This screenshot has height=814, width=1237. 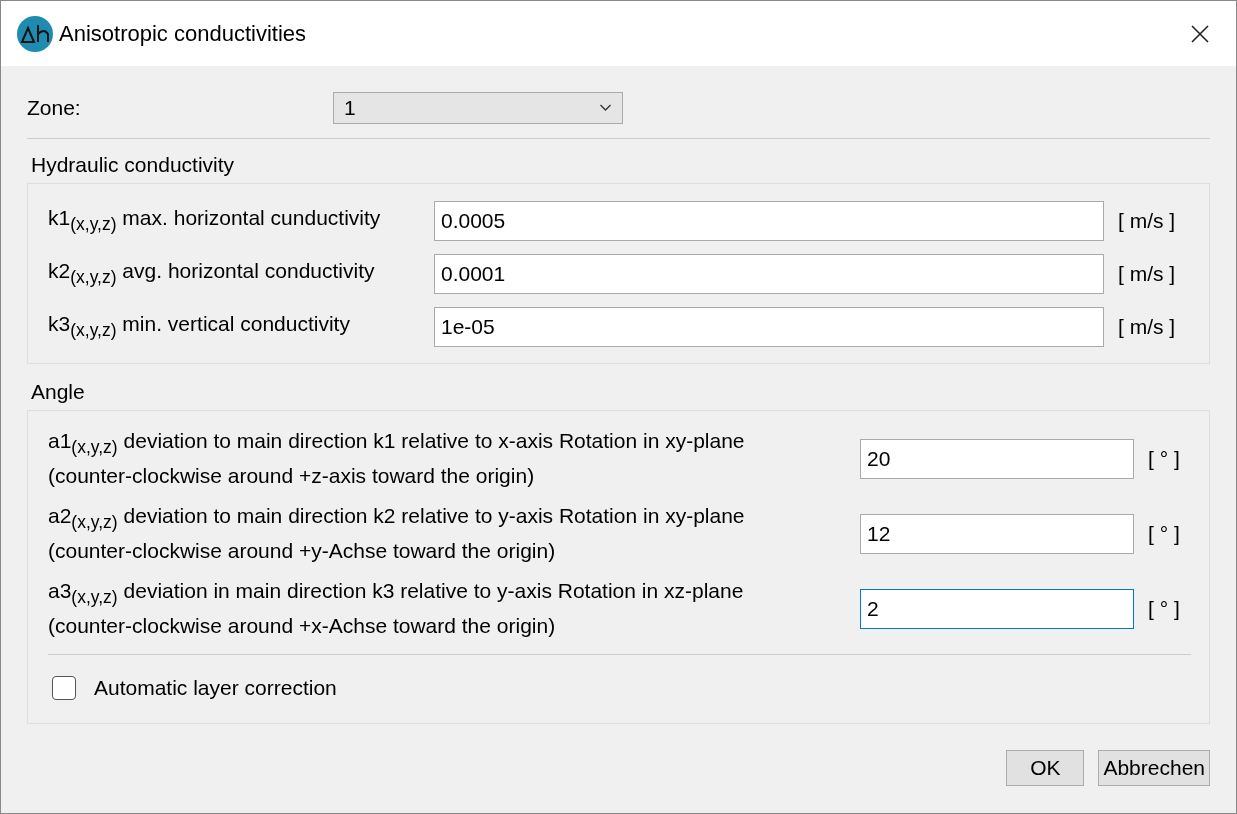 I want to click on caret-icon, so click(x=605, y=108).